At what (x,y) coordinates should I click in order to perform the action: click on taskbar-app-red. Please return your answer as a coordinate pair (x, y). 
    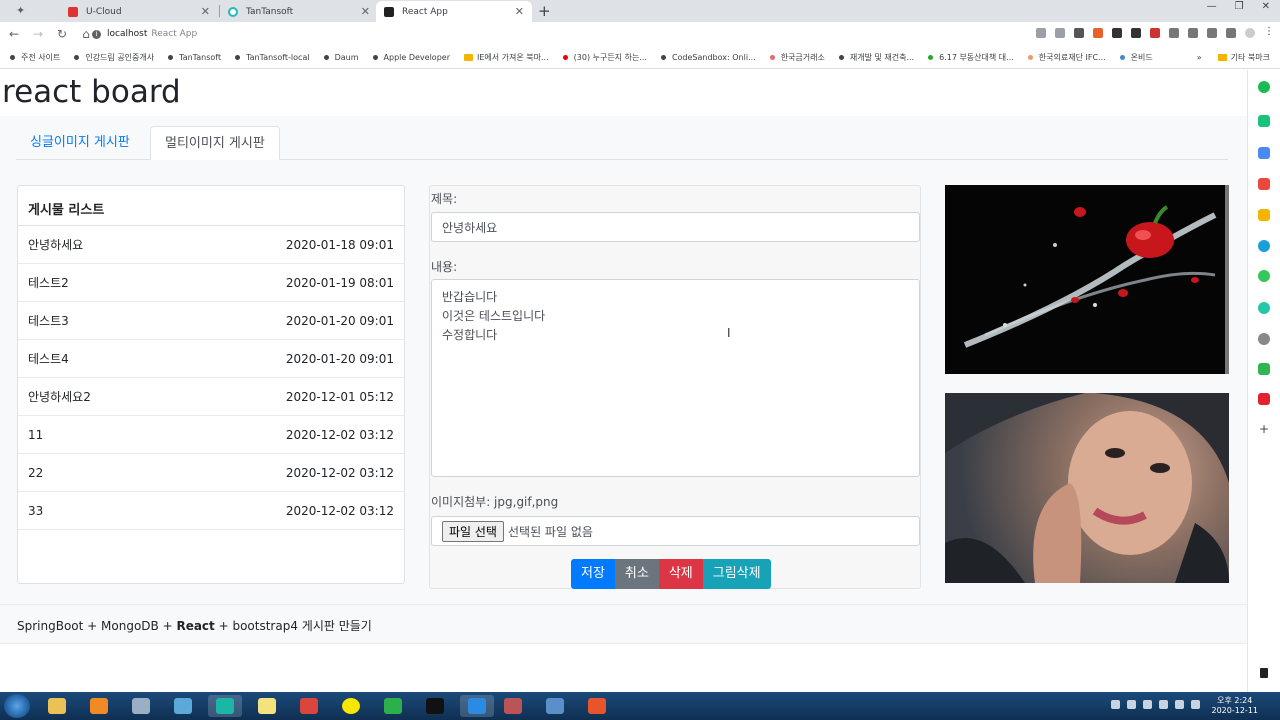
    Looking at the image, I should click on (309, 706).